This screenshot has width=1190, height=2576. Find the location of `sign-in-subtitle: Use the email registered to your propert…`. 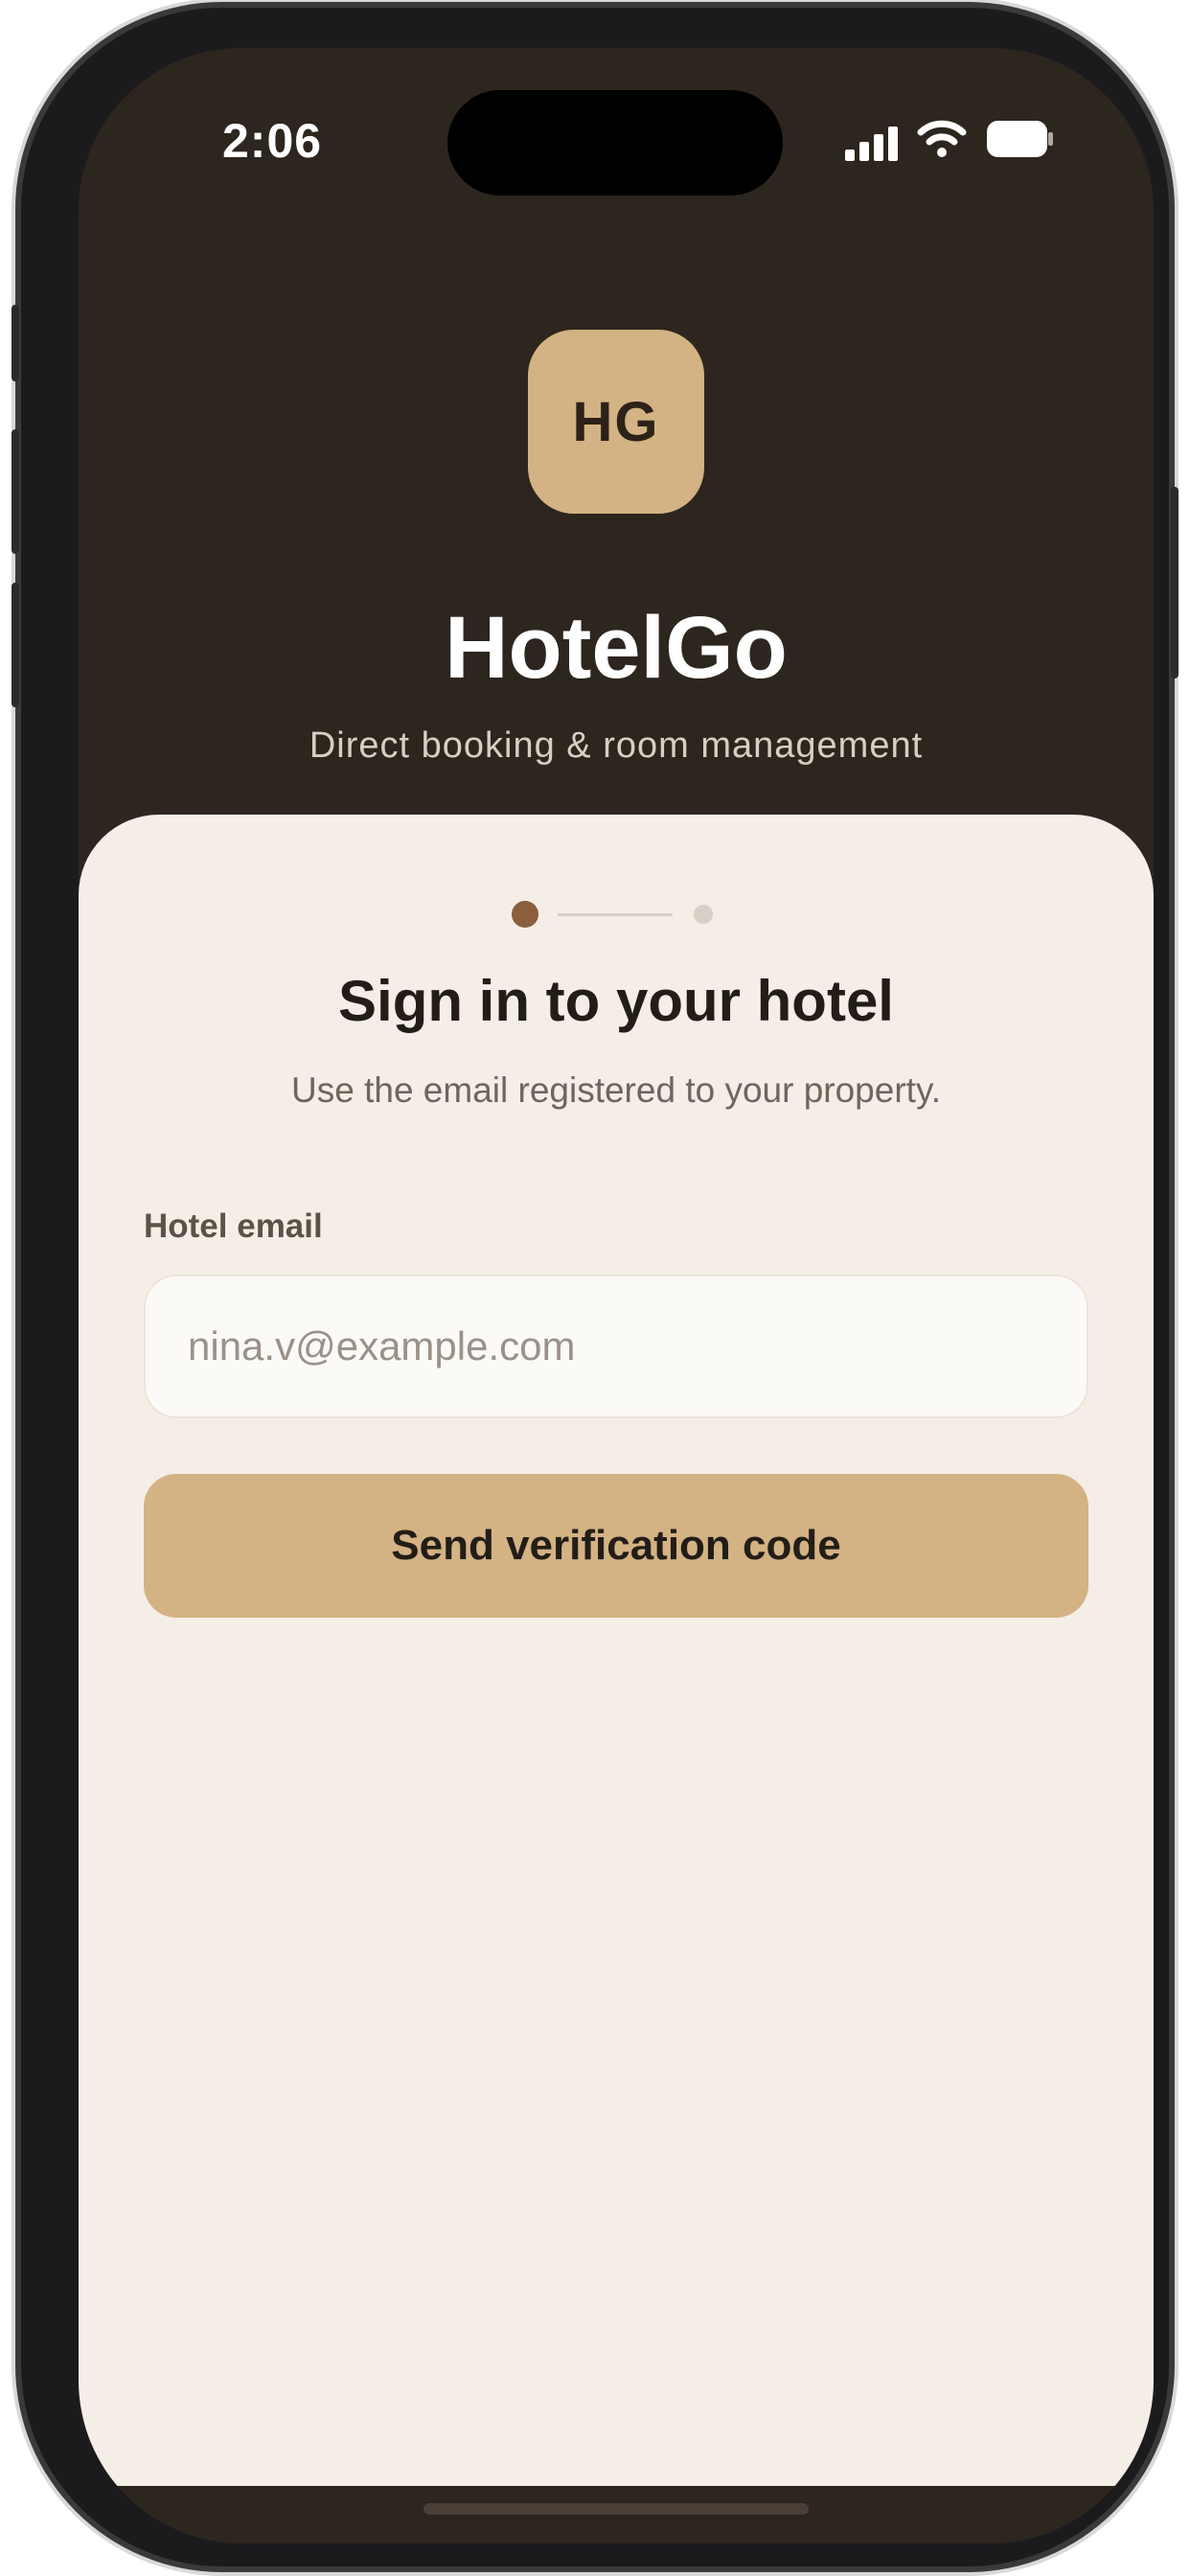

sign-in-subtitle: Use the email registered to your propert… is located at coordinates (616, 1090).